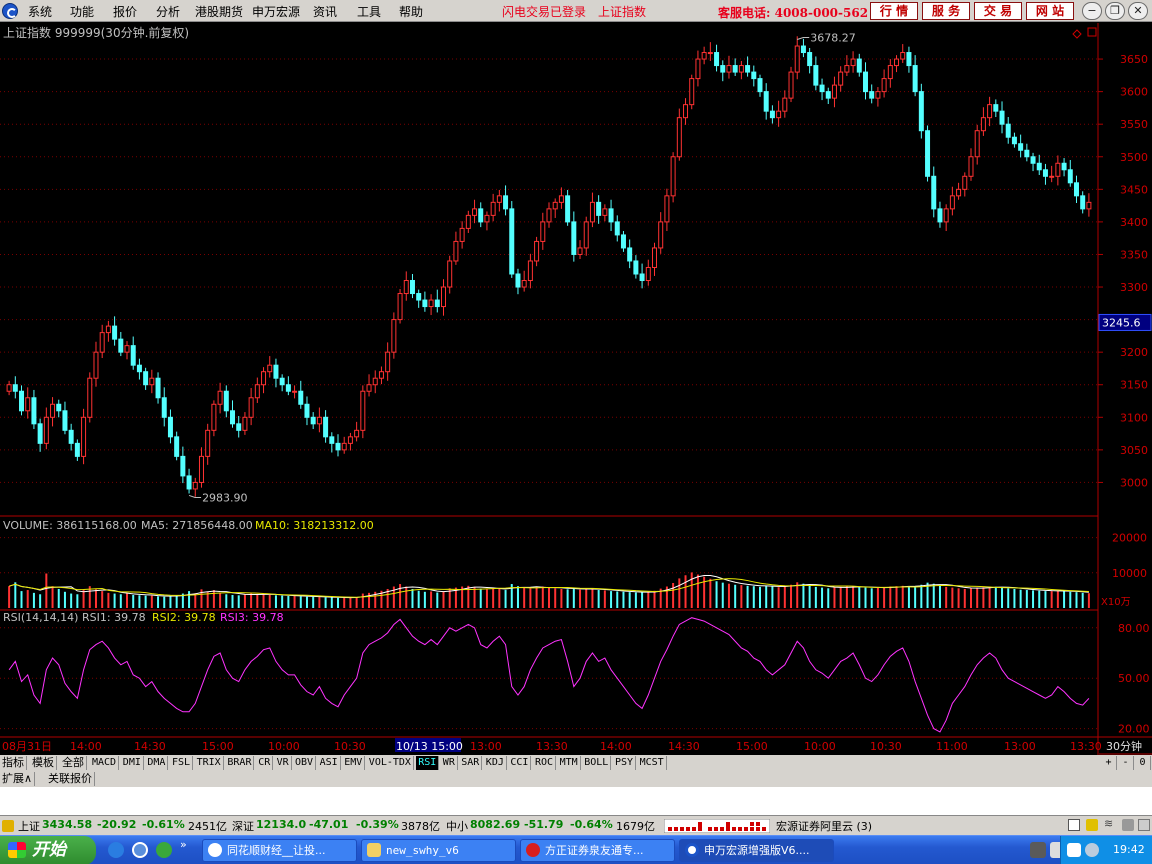  Describe the element at coordinates (1108, 823) in the screenshot. I see `signal-icon: ≋` at that location.